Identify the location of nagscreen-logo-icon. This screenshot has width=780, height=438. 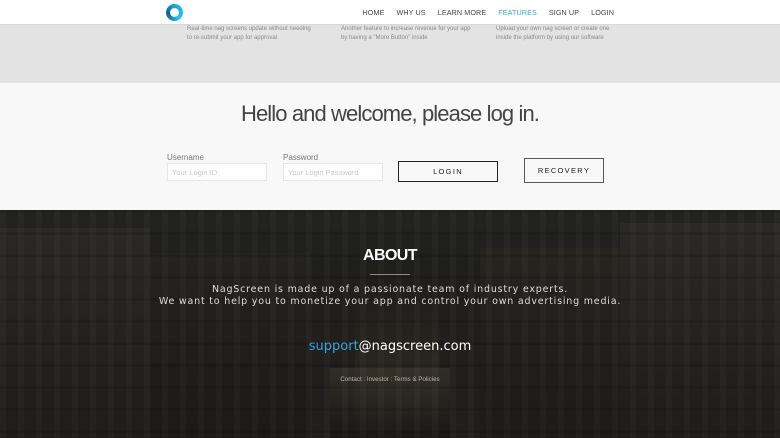
(174, 12).